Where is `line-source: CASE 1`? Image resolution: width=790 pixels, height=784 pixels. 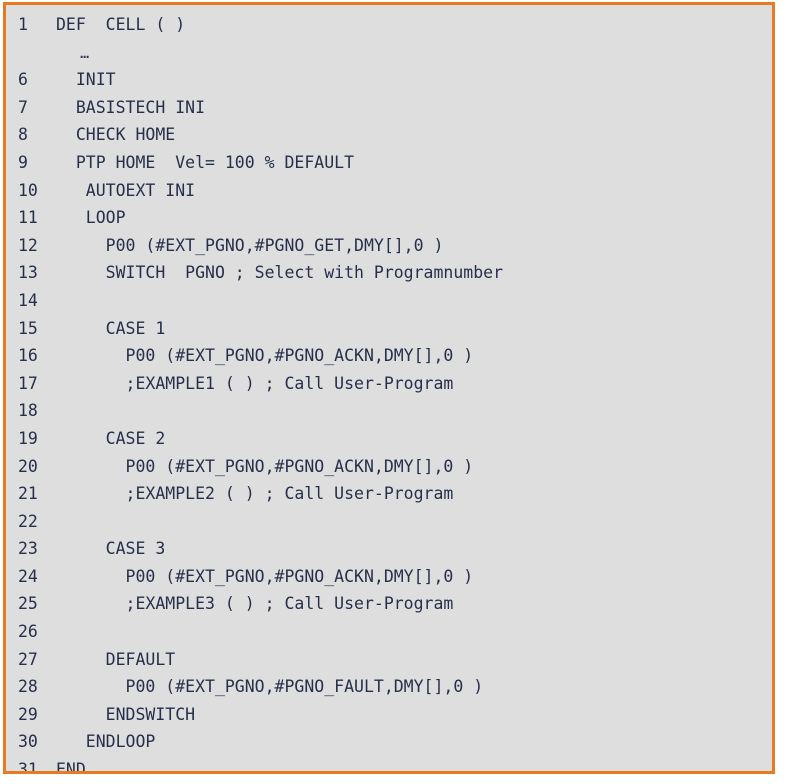 line-source: CASE 1 is located at coordinates (111, 328).